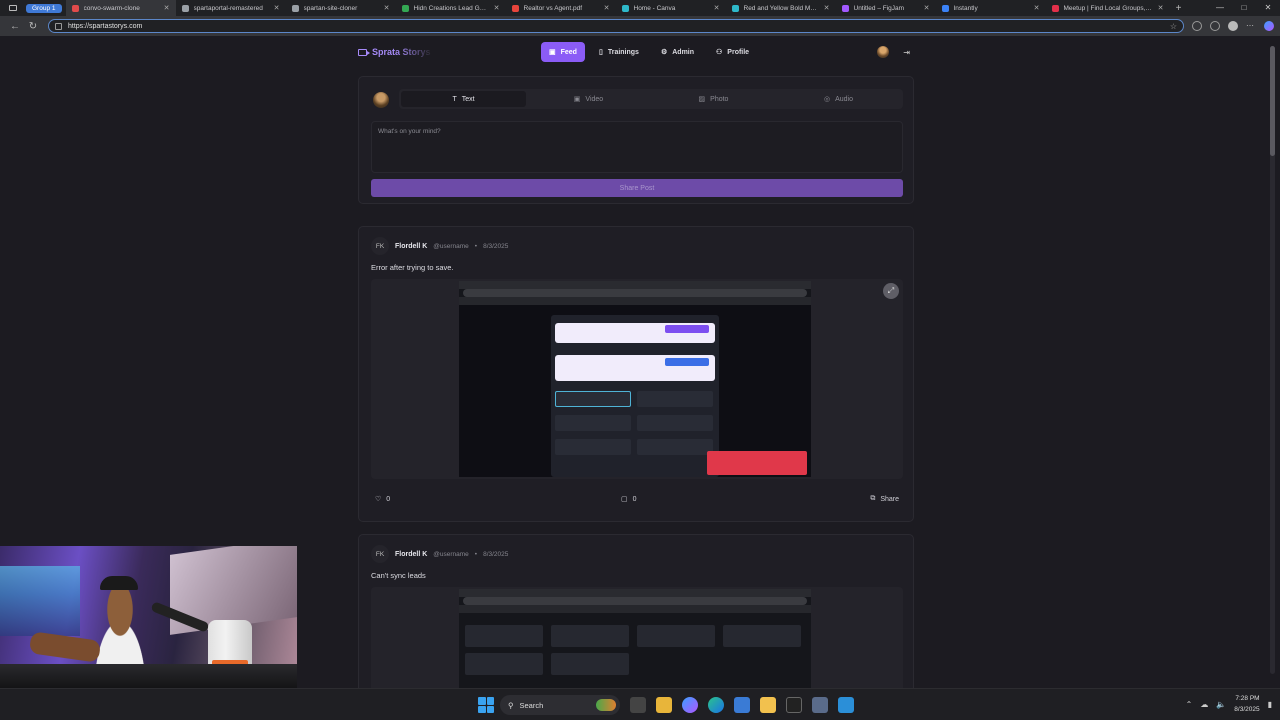 Image resolution: width=1280 pixels, height=720 pixels. I want to click on tab-title: Home - Canva, so click(654, 8).